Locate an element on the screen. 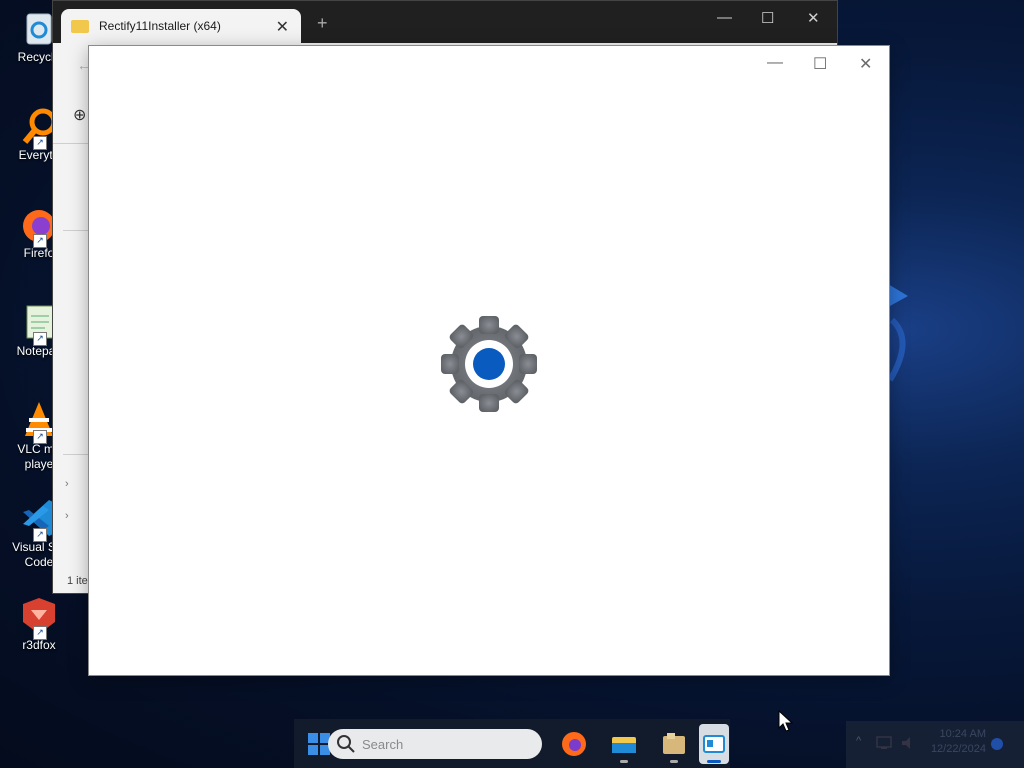 This screenshot has width=1024, height=768. network-icon is located at coordinates (884, 743).